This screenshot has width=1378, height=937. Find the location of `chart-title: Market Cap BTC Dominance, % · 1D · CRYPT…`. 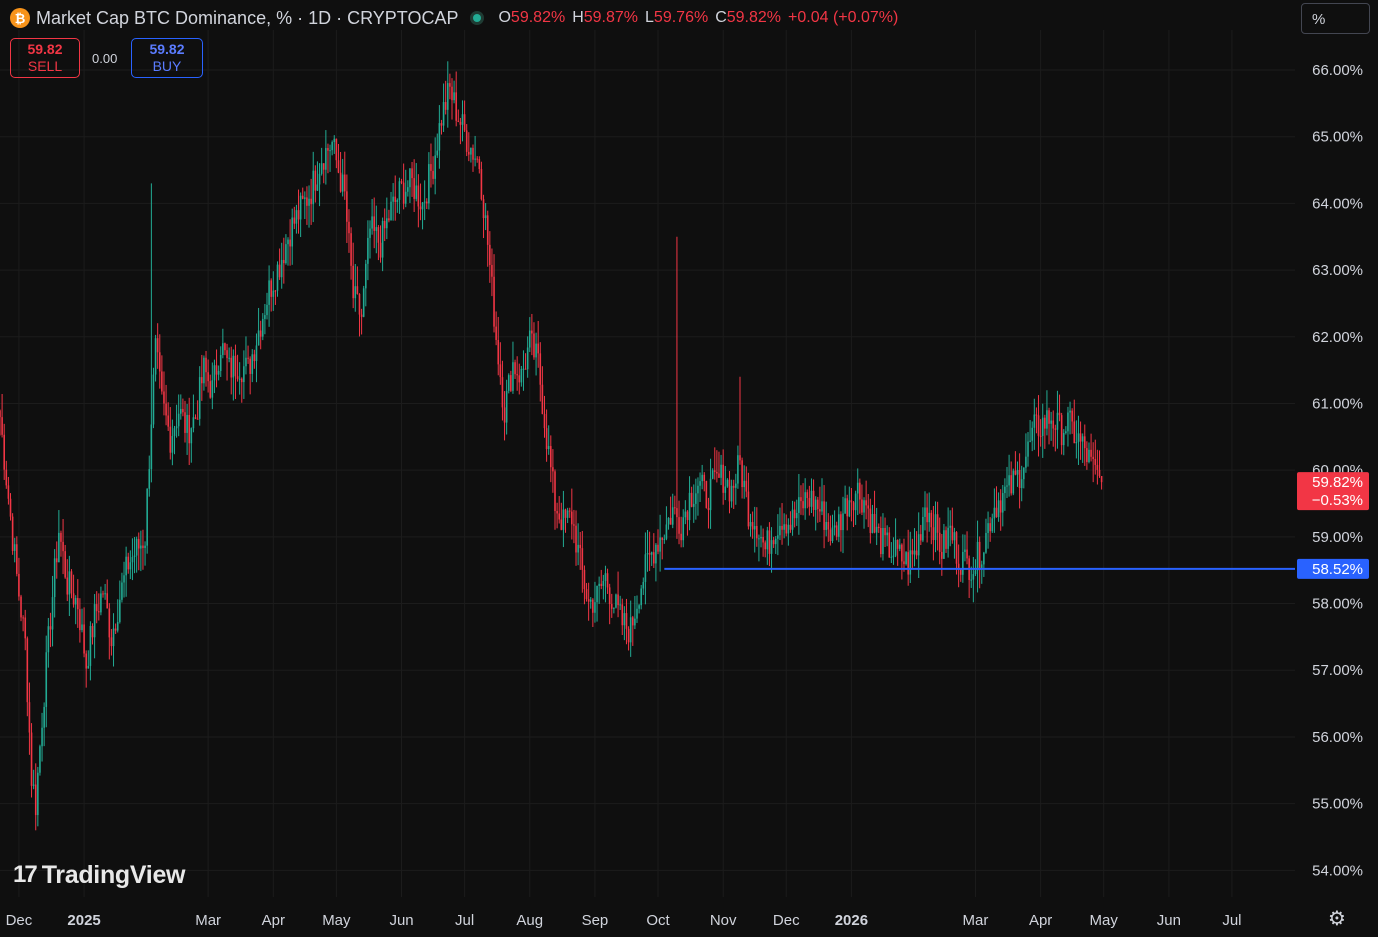

chart-title: Market Cap BTC Dominance, % · 1D · CRYPT… is located at coordinates (247, 18).